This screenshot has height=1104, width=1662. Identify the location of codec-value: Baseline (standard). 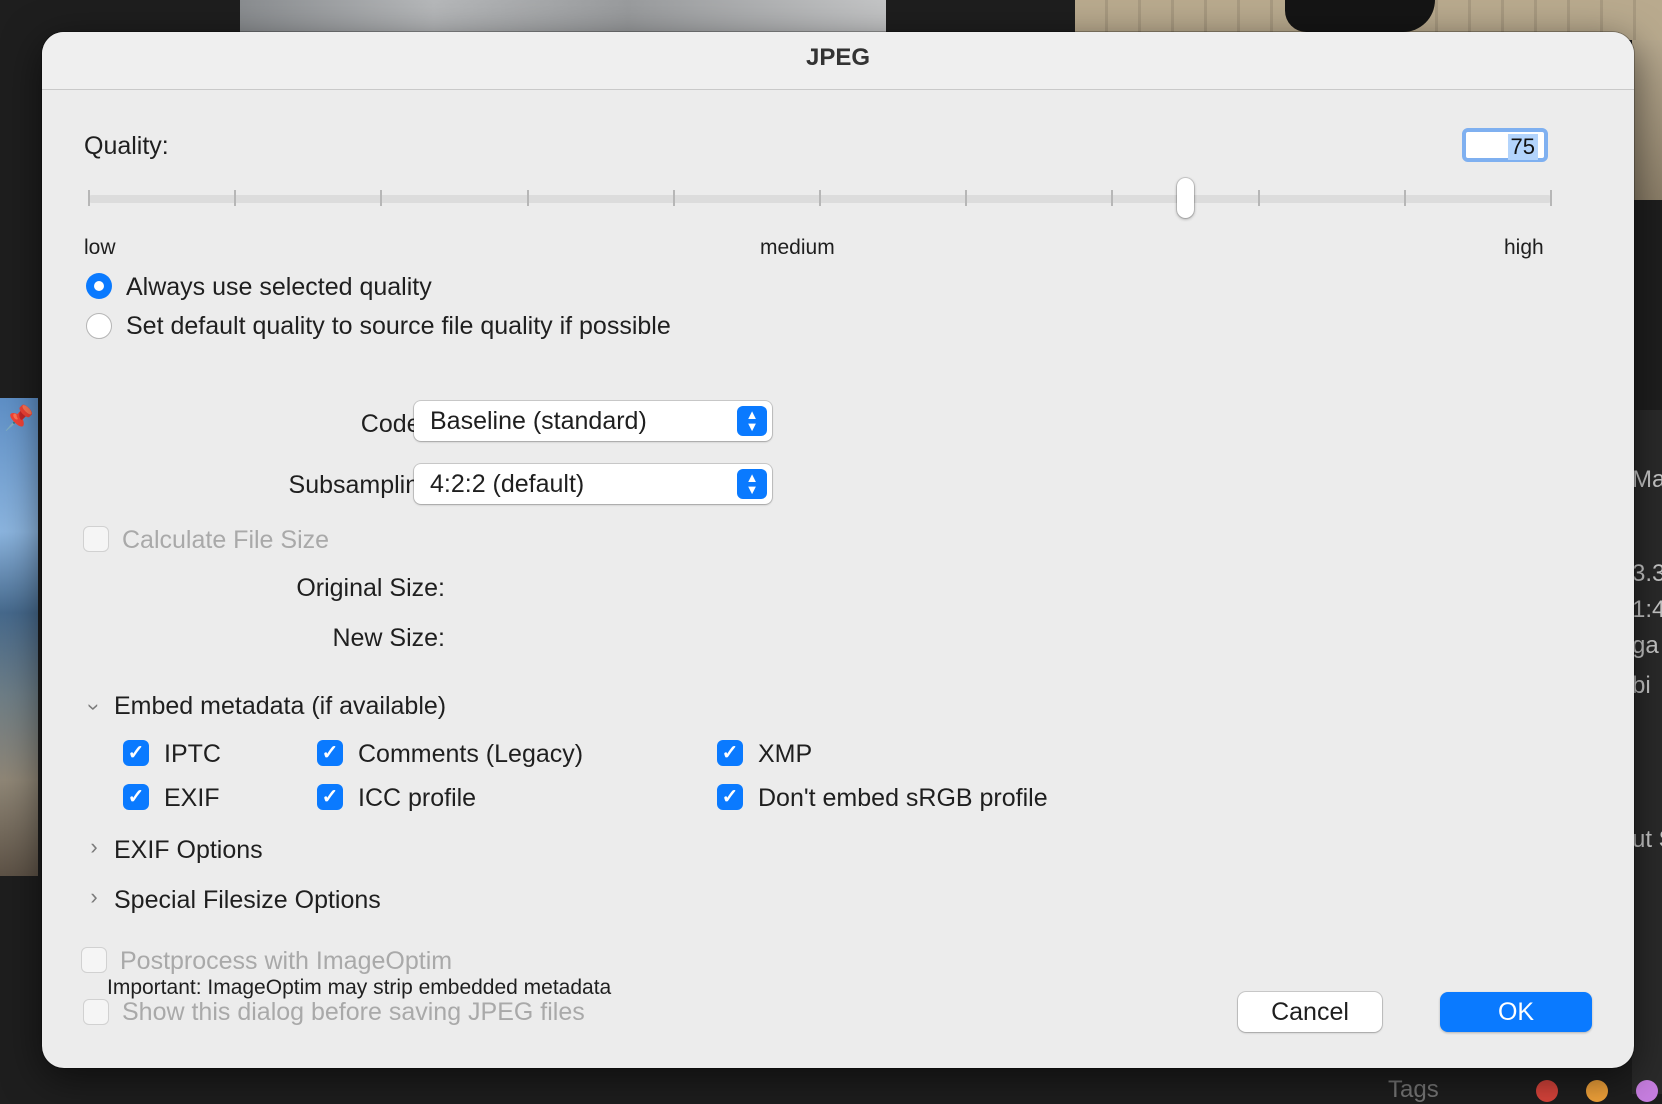
(538, 421).